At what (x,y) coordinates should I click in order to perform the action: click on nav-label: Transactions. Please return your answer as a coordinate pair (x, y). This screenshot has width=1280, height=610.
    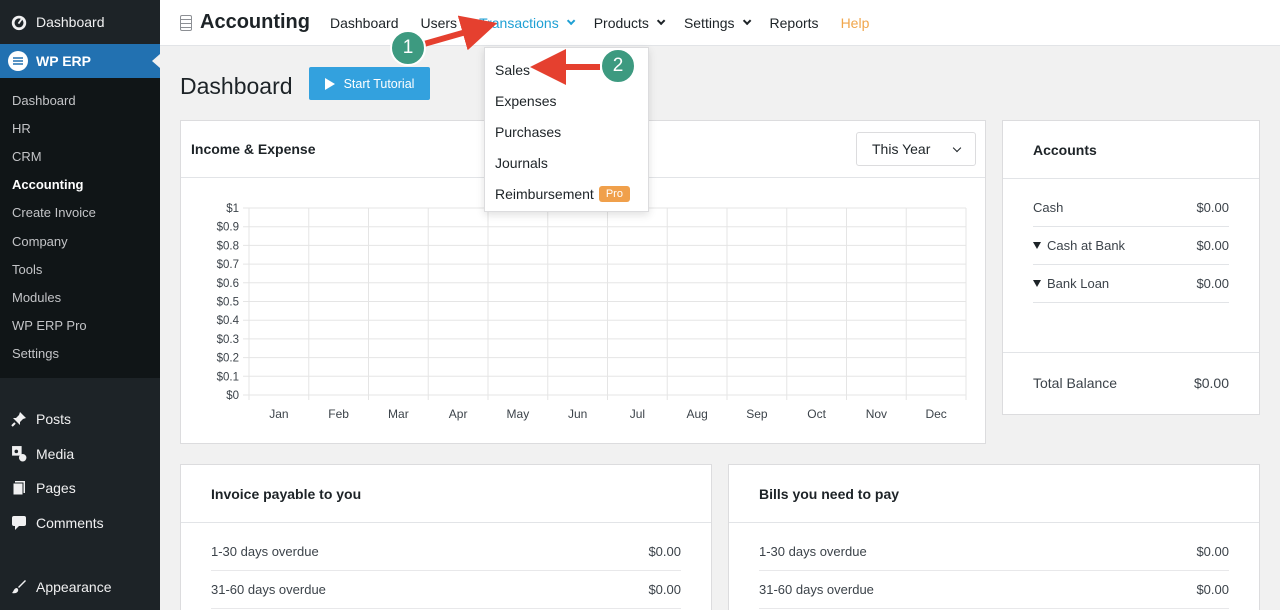
    Looking at the image, I should click on (519, 22).